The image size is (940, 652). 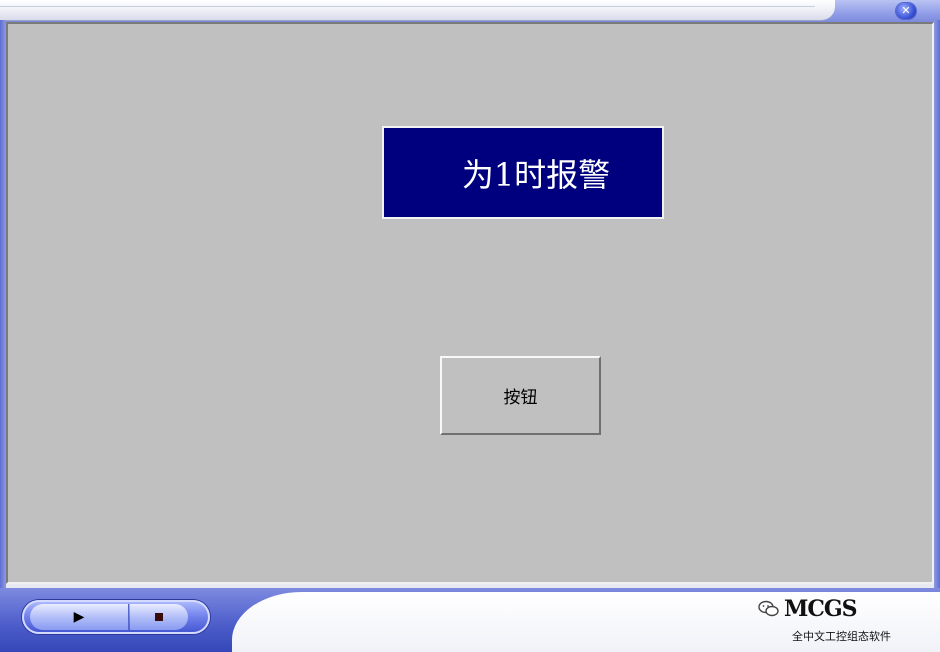 I want to click on close-icon: ✕, so click(x=906, y=10).